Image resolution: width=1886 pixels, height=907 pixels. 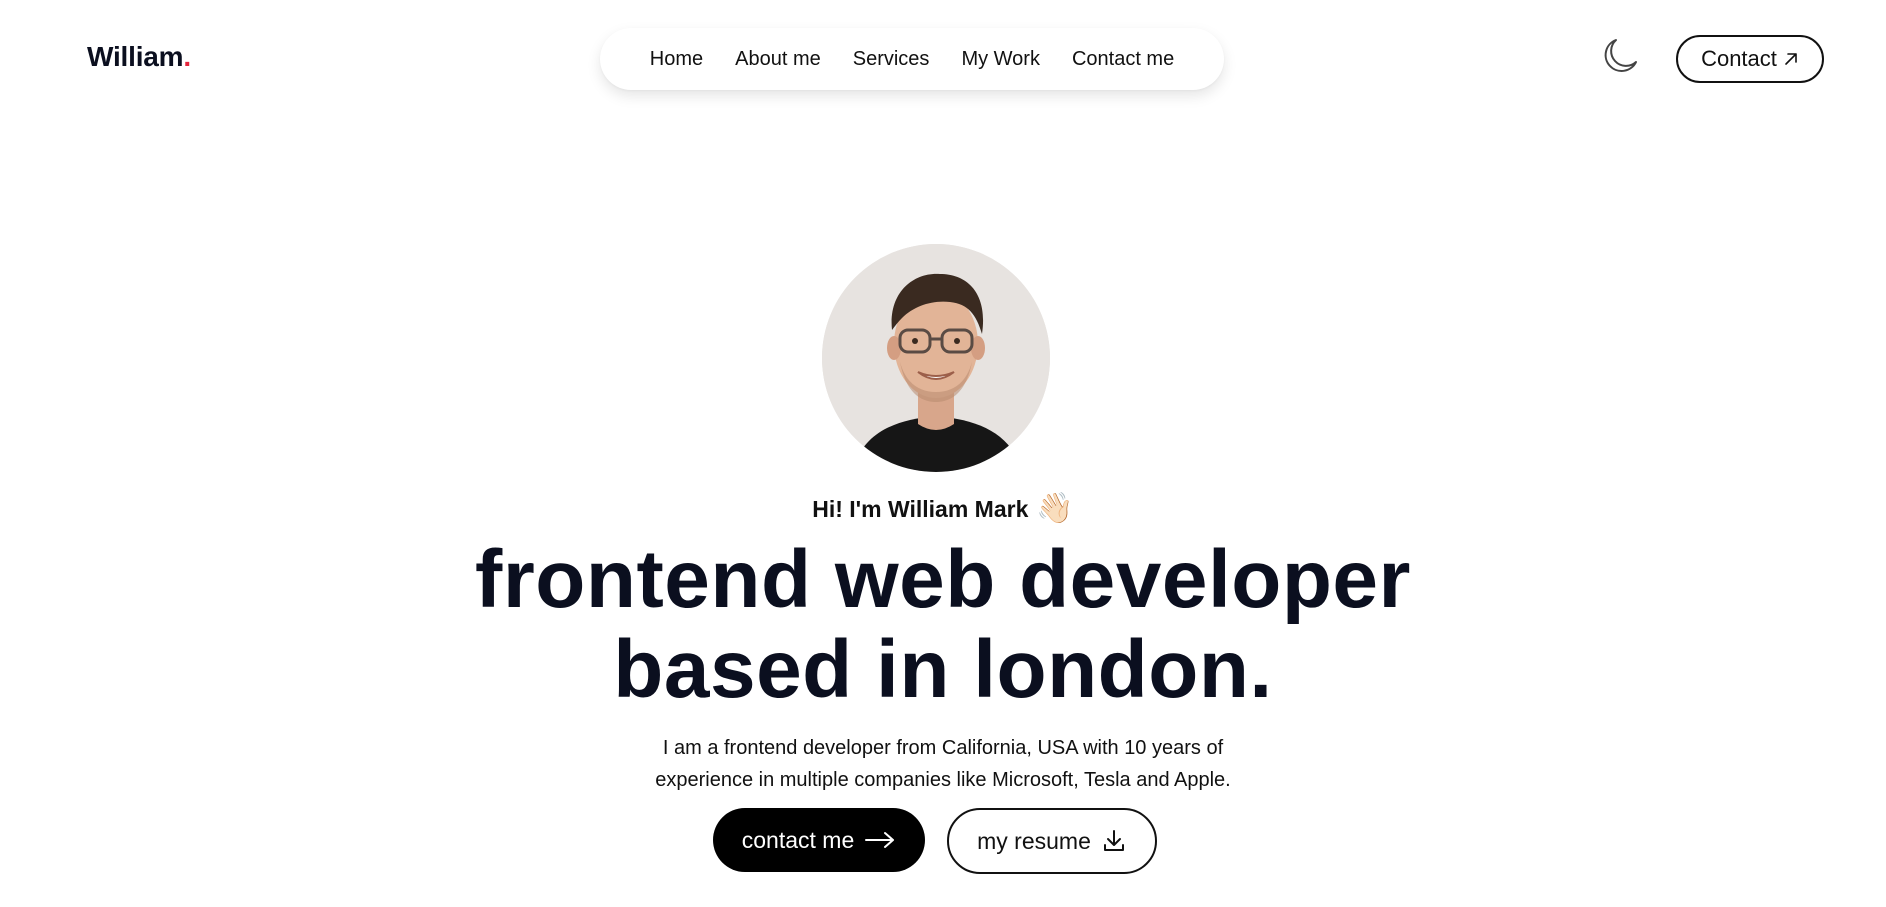 What do you see at coordinates (676, 59) in the screenshot?
I see `nav-item-home: Home` at bounding box center [676, 59].